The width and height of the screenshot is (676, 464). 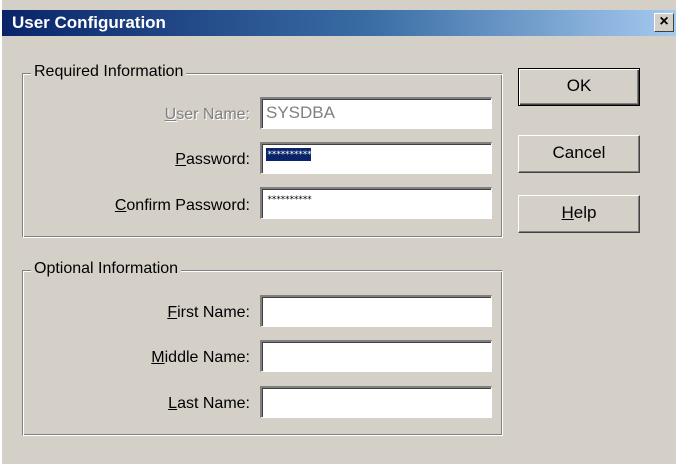 I want to click on user-name-field: SYSDBA, so click(x=376, y=113).